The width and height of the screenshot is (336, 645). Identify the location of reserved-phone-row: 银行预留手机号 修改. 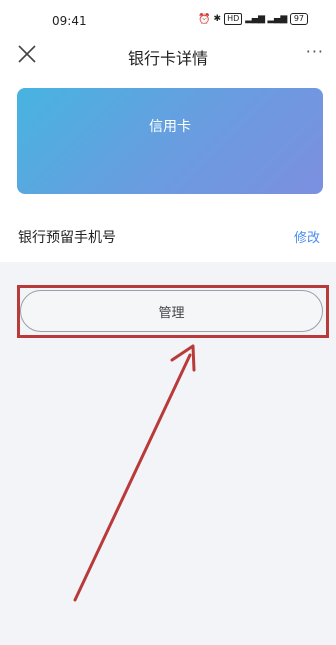
(168, 235).